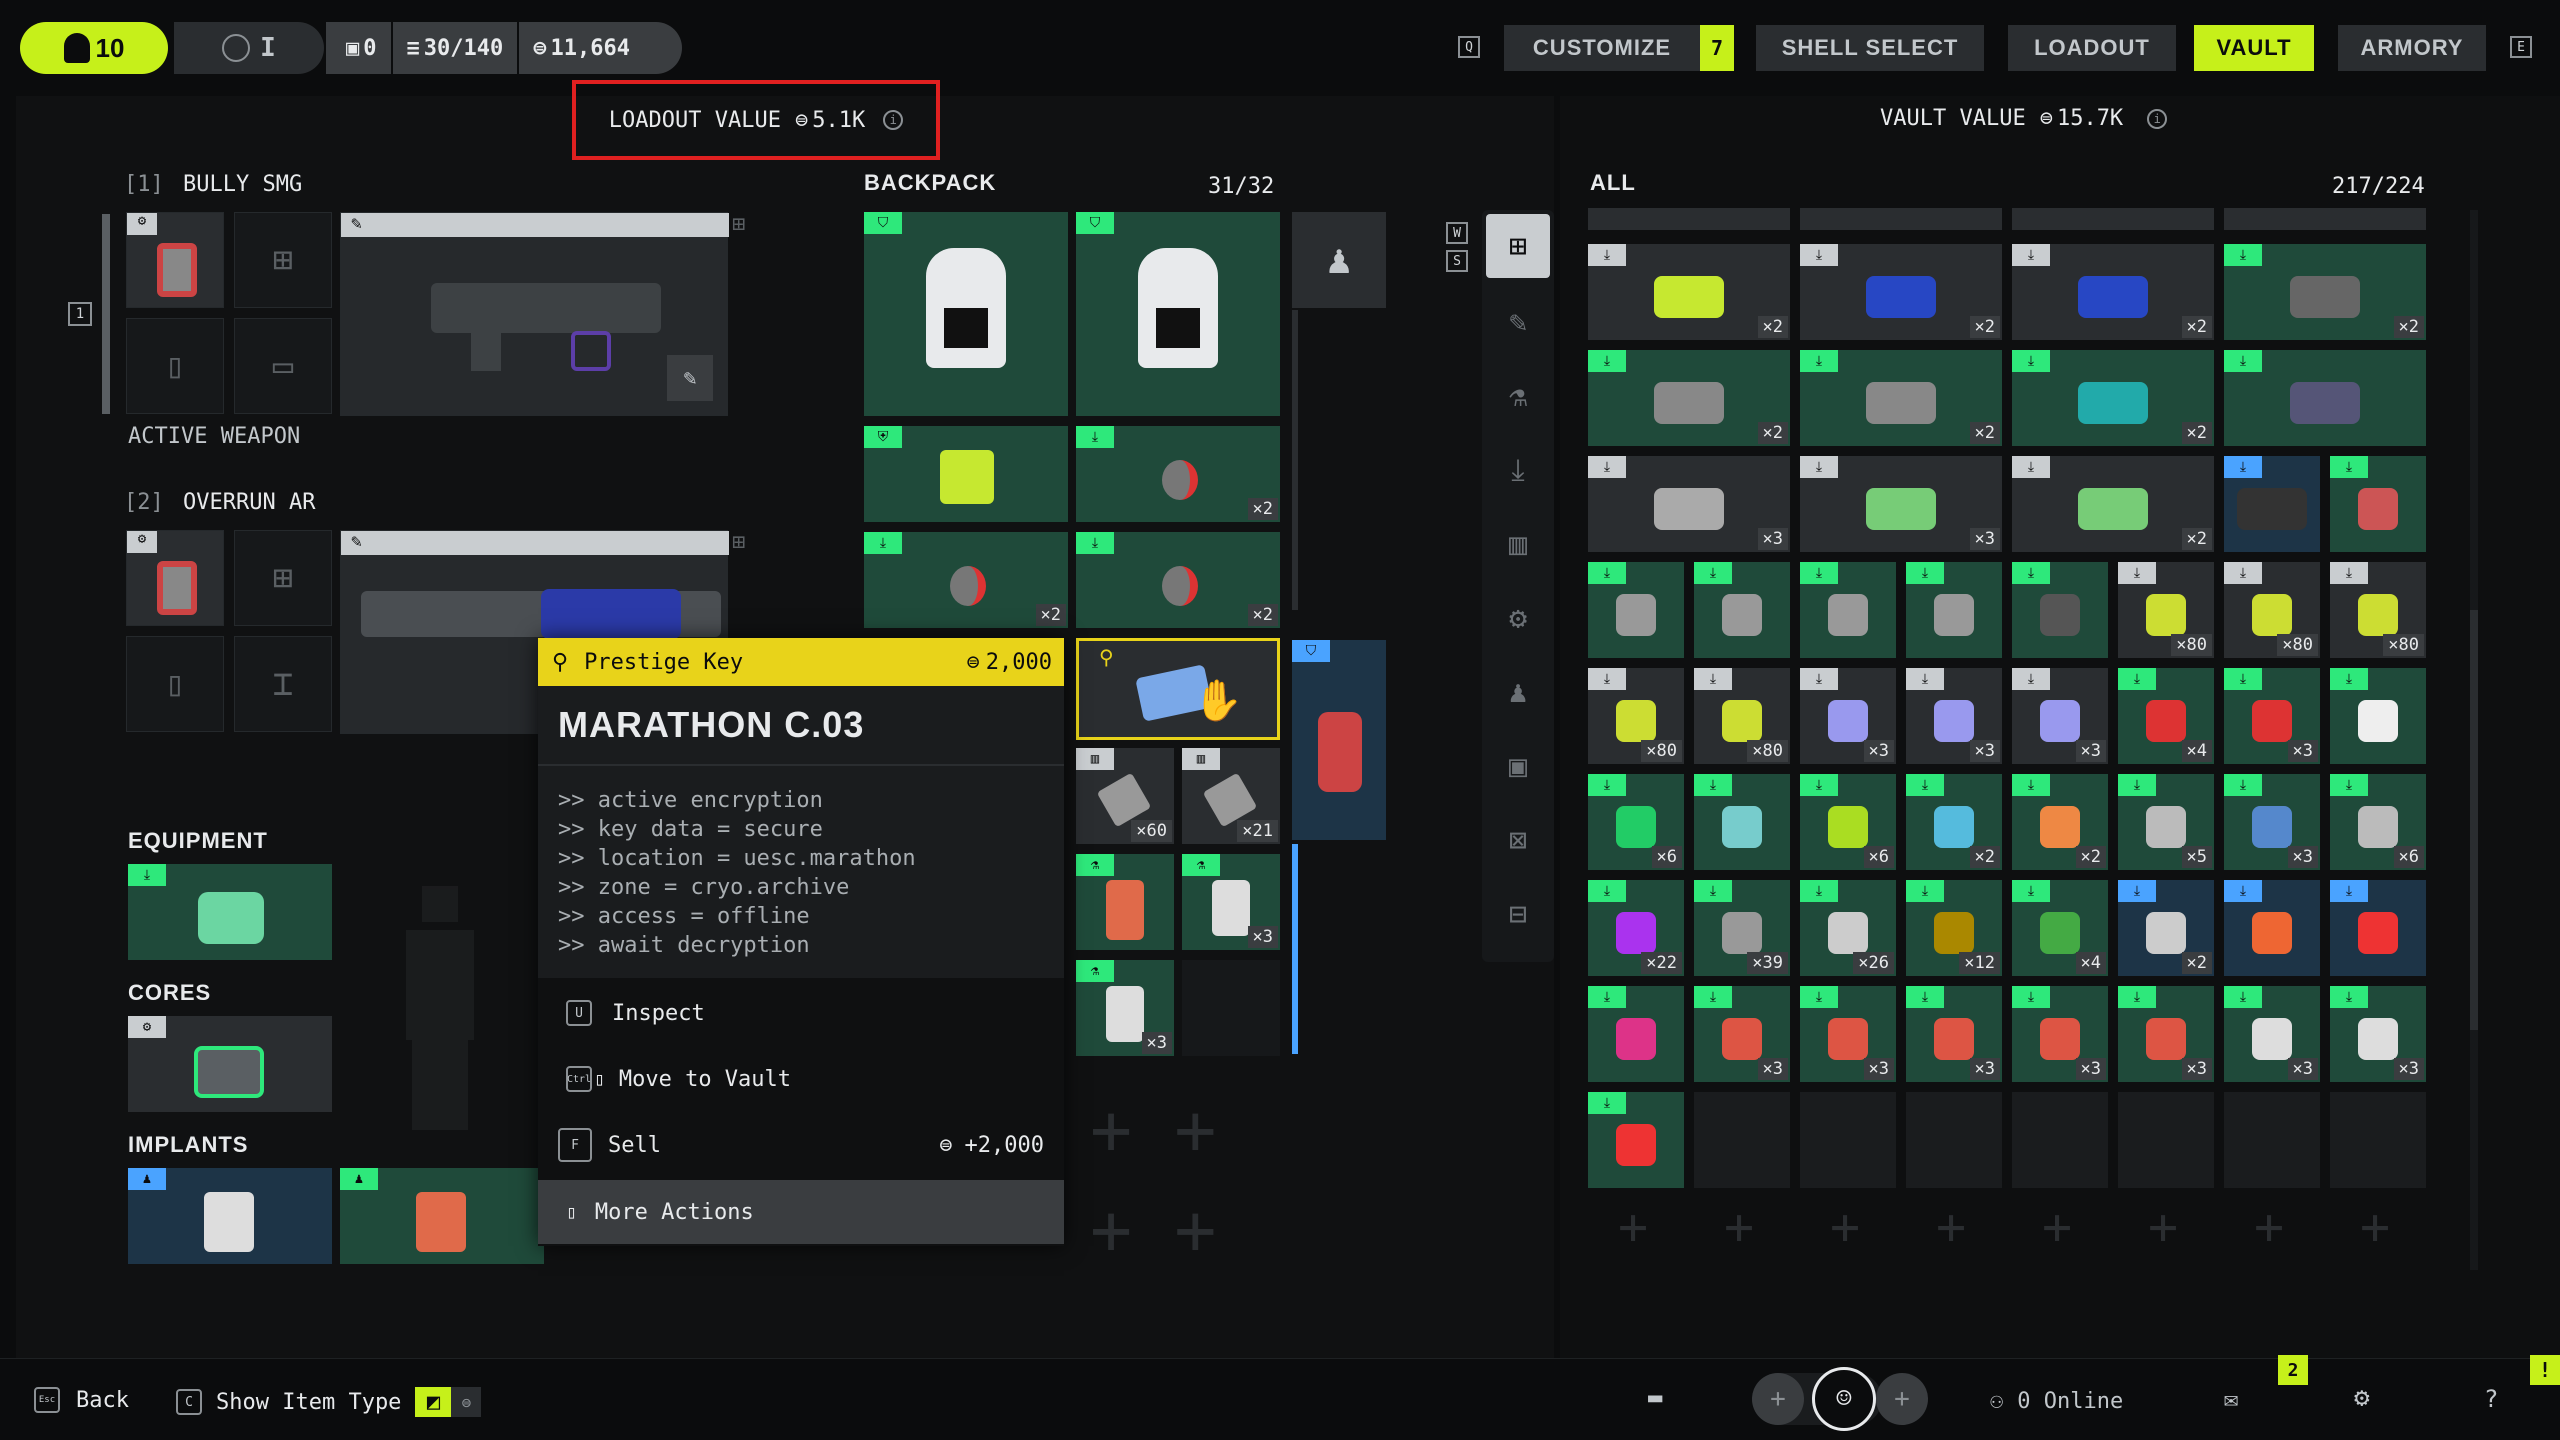 The height and width of the screenshot is (1440, 2560). I want to click on backpack-grenade-1: ⤓ ×2, so click(1178, 474).